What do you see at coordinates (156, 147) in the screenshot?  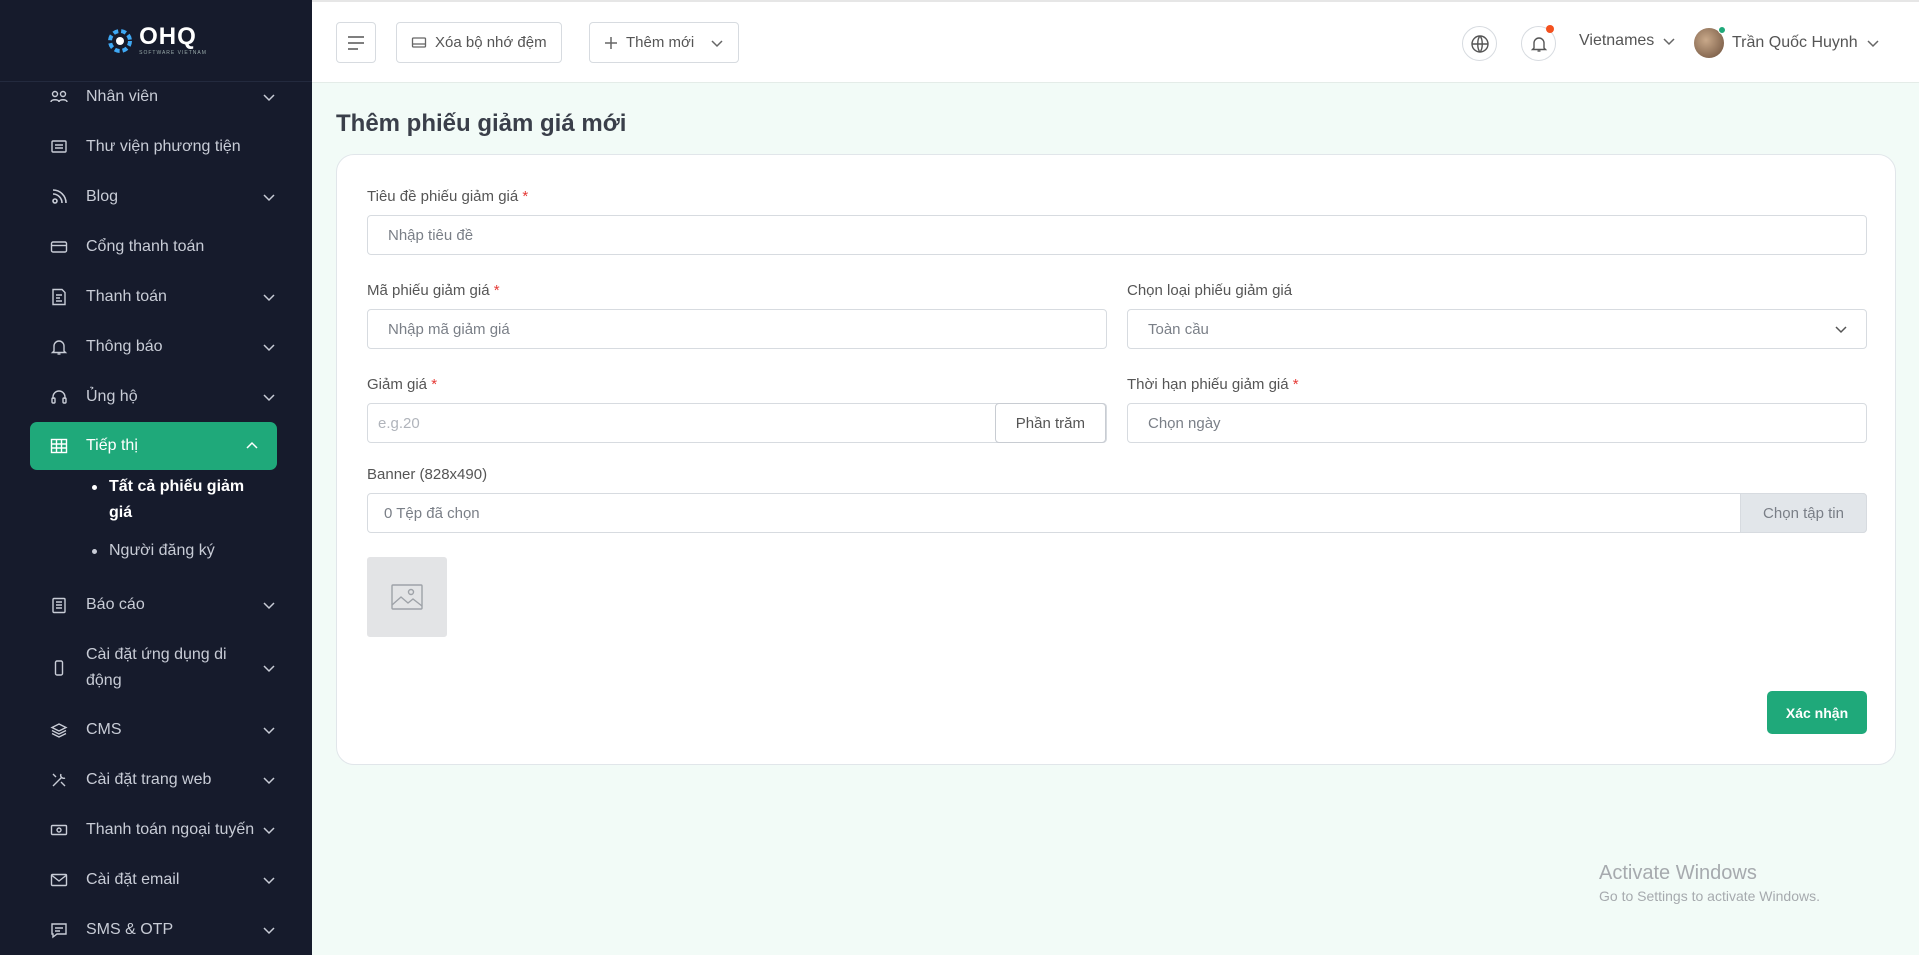 I see `sidebar-item-media-library: Thư viện phương tiện` at bounding box center [156, 147].